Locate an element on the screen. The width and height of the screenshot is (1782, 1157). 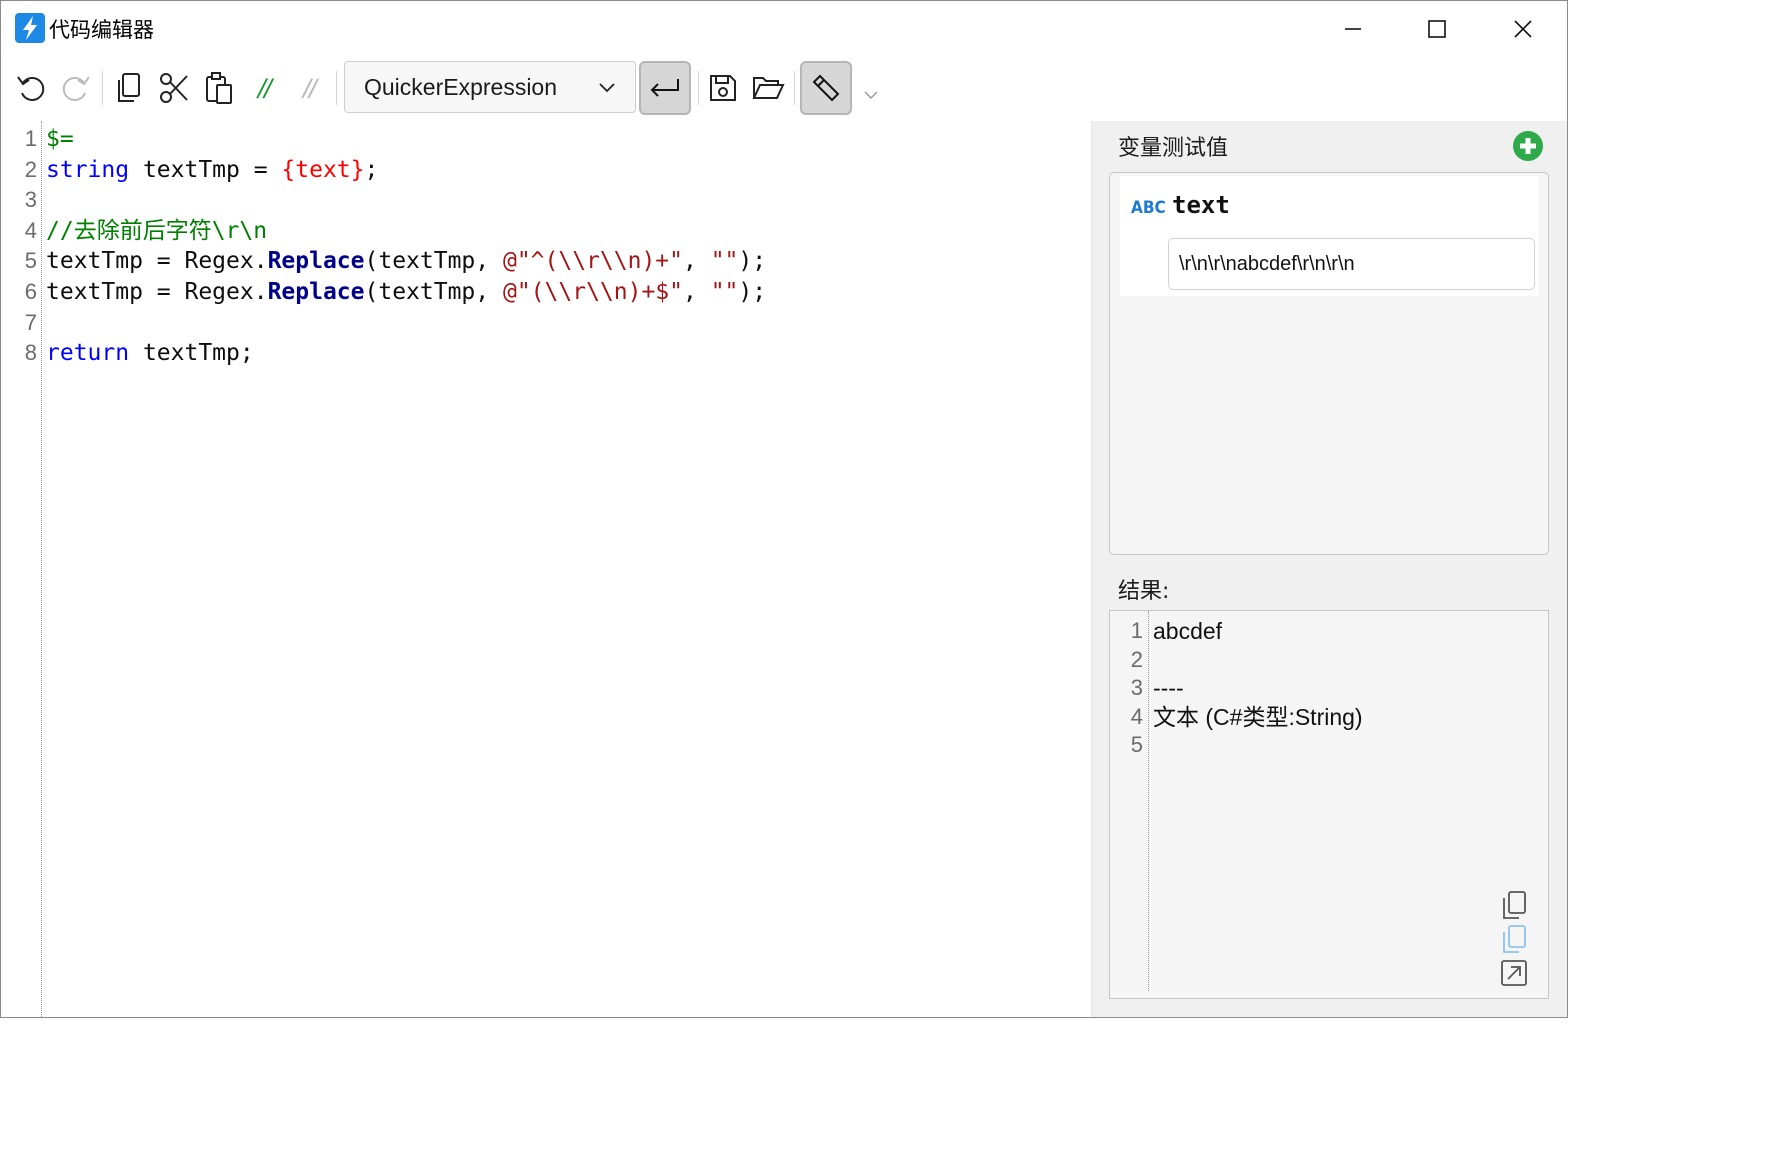
save-icon is located at coordinates (723, 88).